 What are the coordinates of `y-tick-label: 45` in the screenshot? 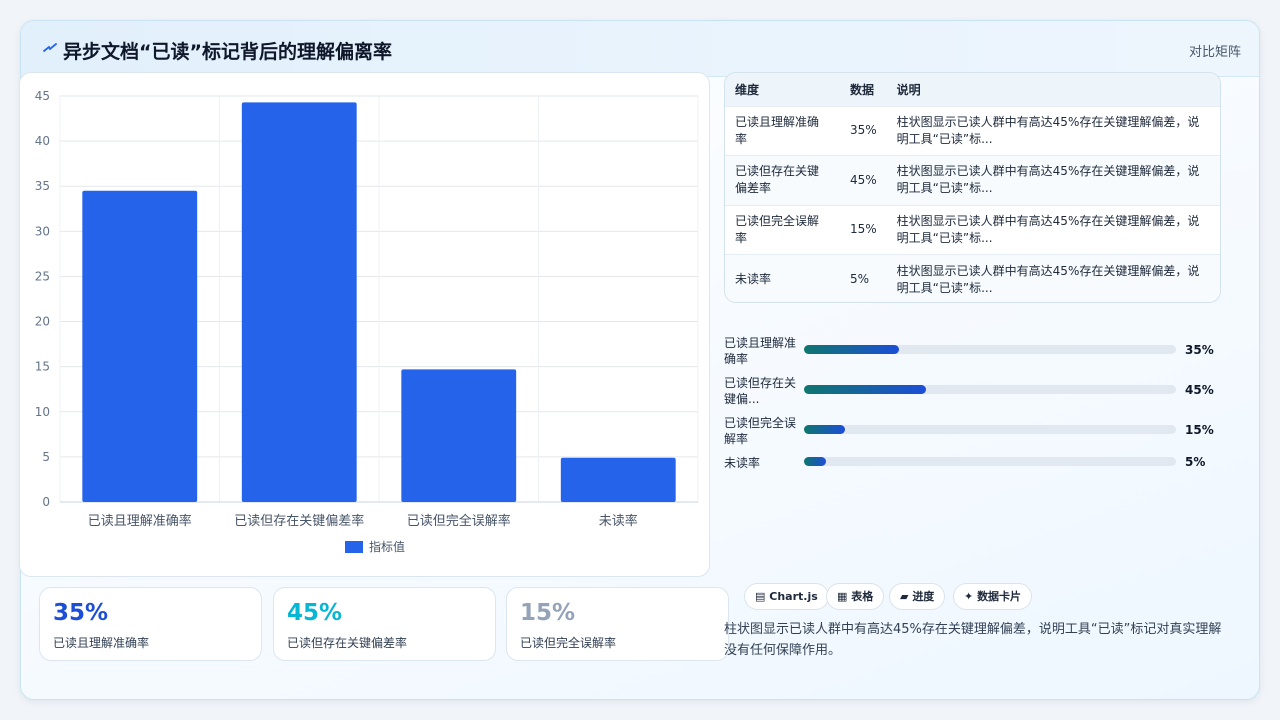 It's located at (42, 96).